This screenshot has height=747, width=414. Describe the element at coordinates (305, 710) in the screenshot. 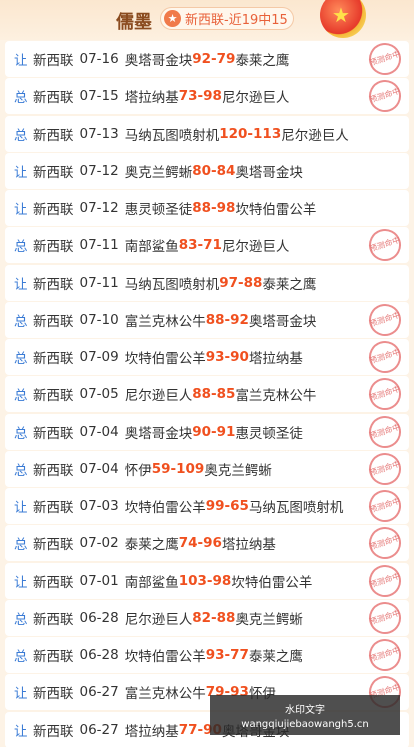

I see `watermark-line1: 水印文字` at that location.